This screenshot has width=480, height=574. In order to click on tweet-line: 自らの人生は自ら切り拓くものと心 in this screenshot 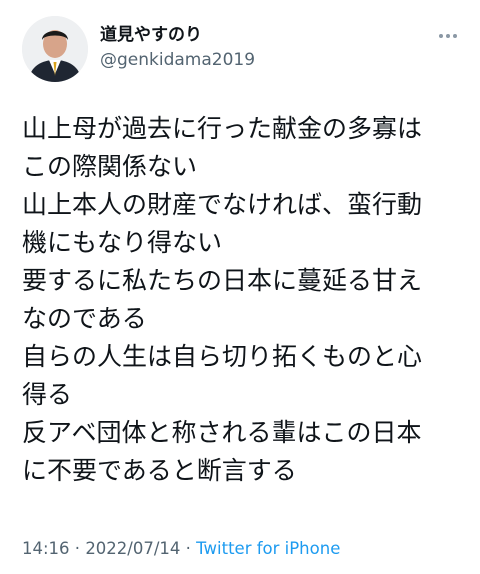, I will do `click(222, 356)`.